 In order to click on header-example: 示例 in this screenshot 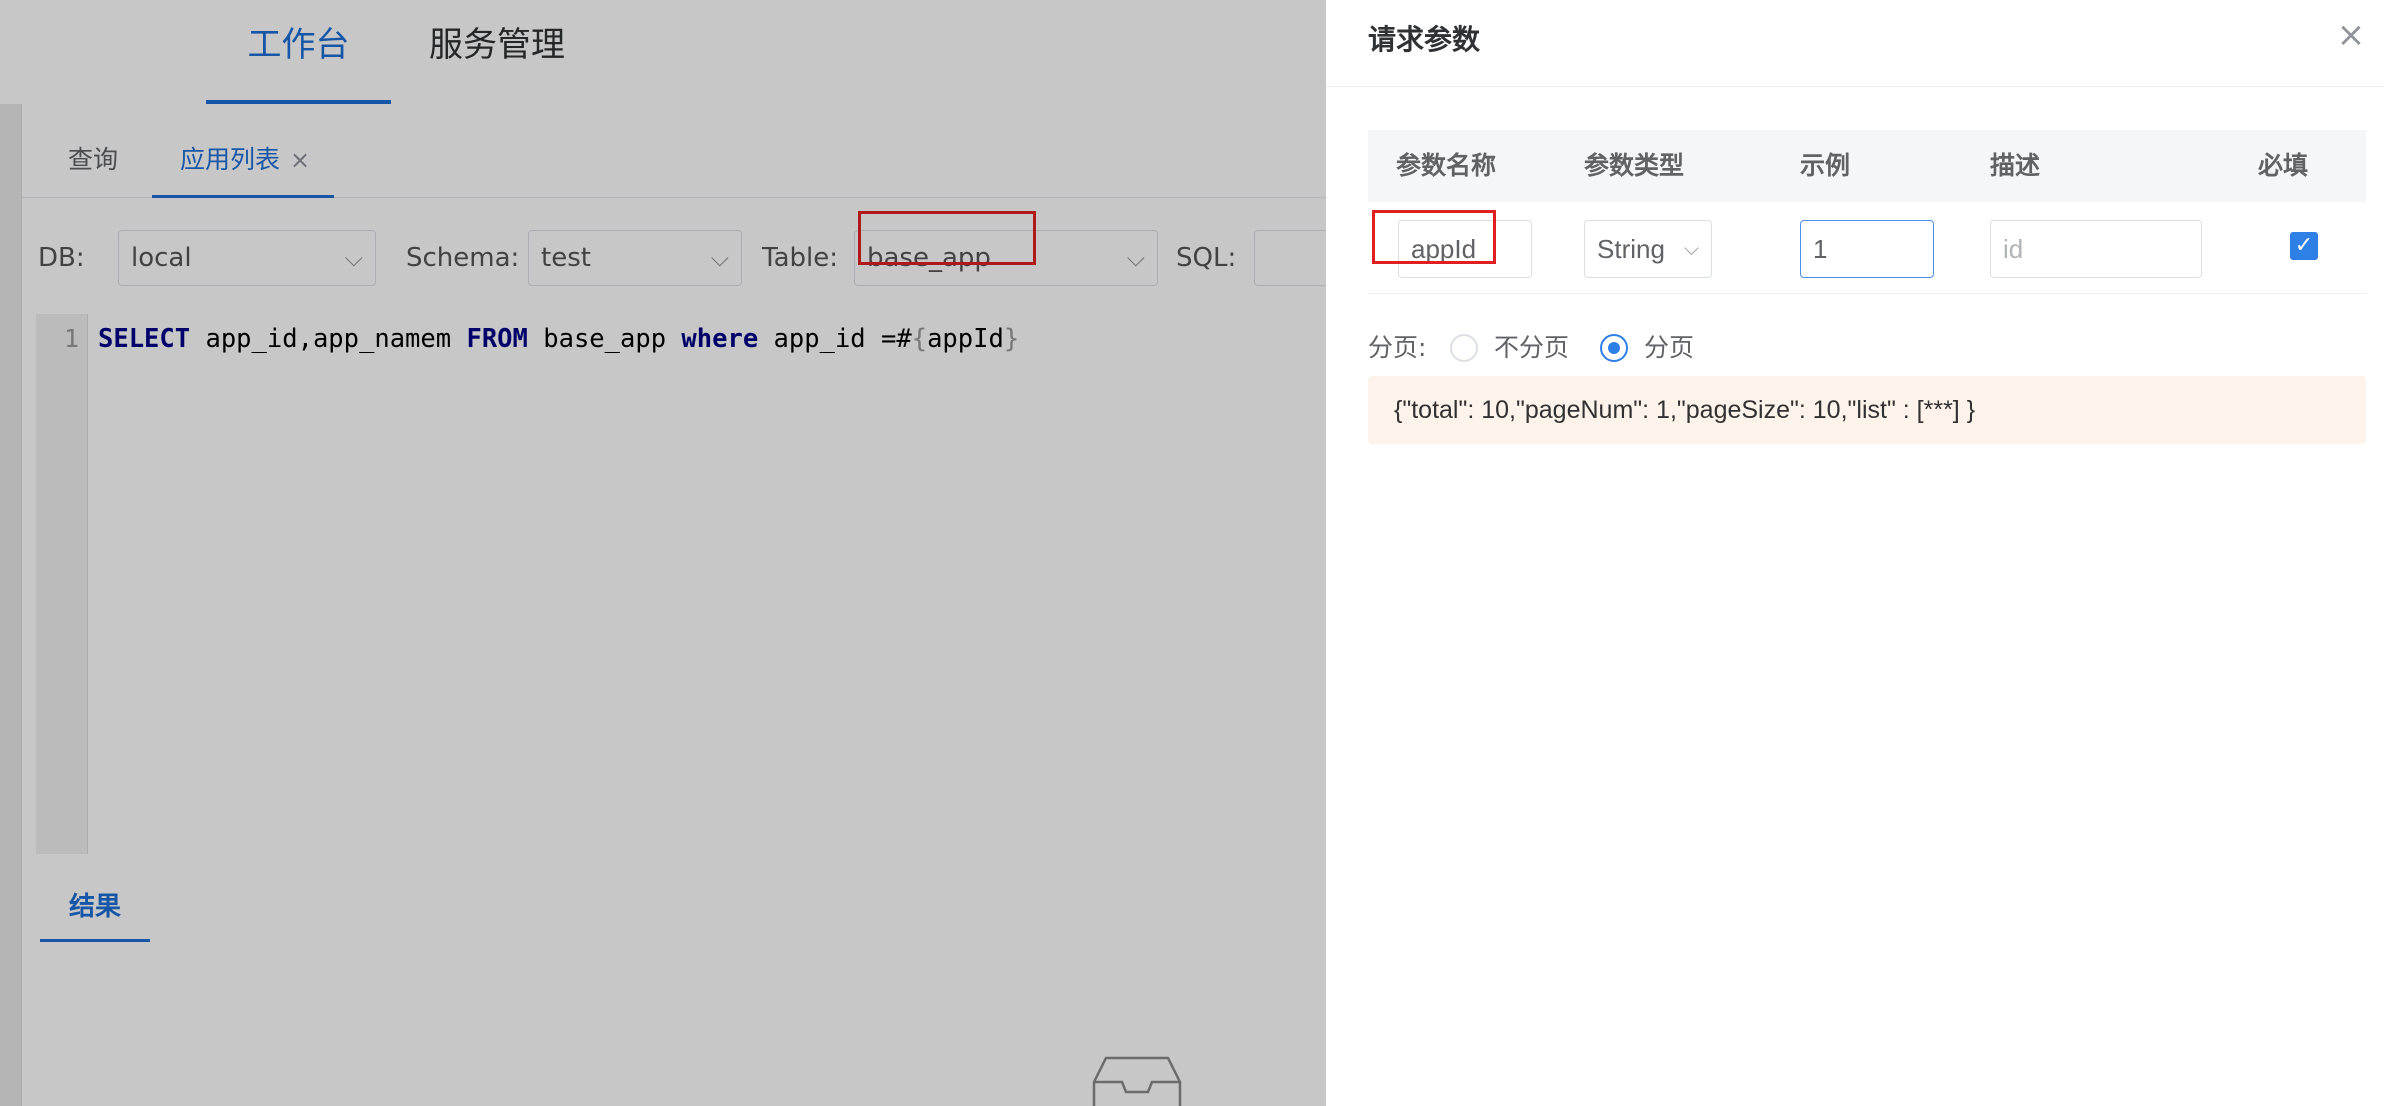, I will do `click(1825, 165)`.